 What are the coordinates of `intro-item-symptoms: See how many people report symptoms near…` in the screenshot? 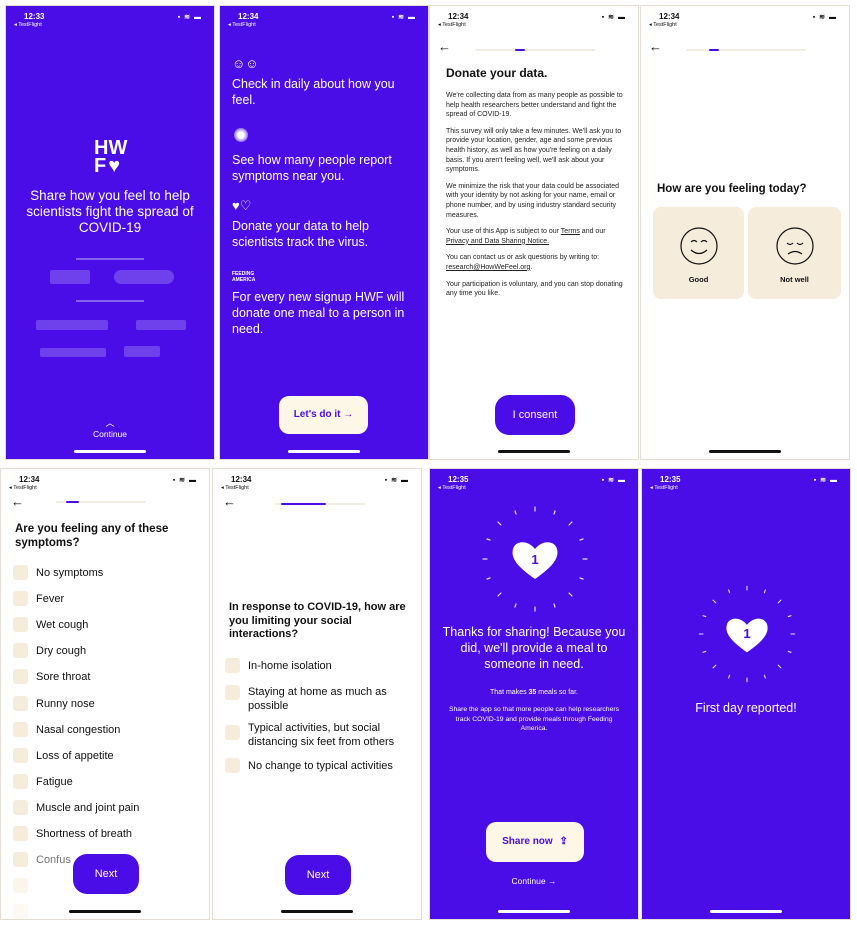 It's located at (312, 168).